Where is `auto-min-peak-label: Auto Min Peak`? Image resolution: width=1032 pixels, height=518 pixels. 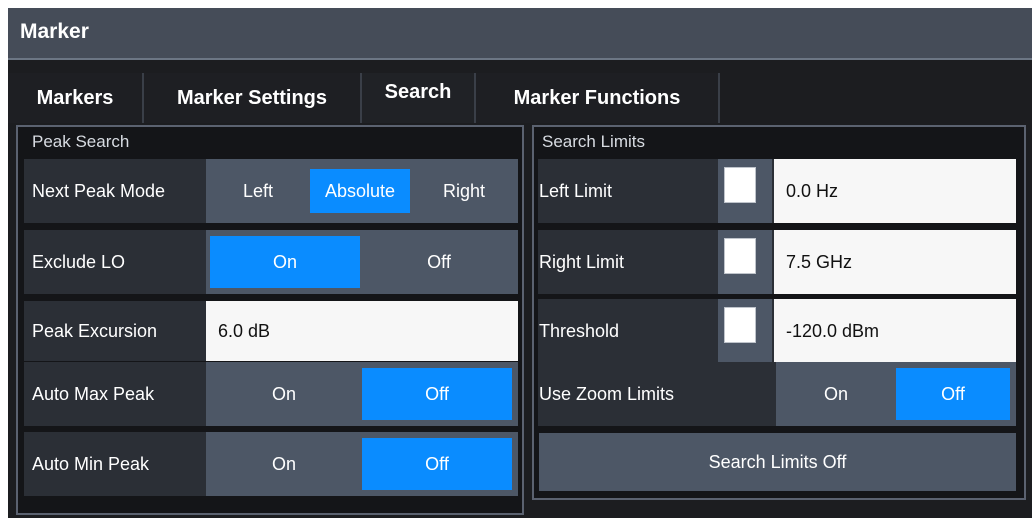 auto-min-peak-label: Auto Min Peak is located at coordinates (91, 463).